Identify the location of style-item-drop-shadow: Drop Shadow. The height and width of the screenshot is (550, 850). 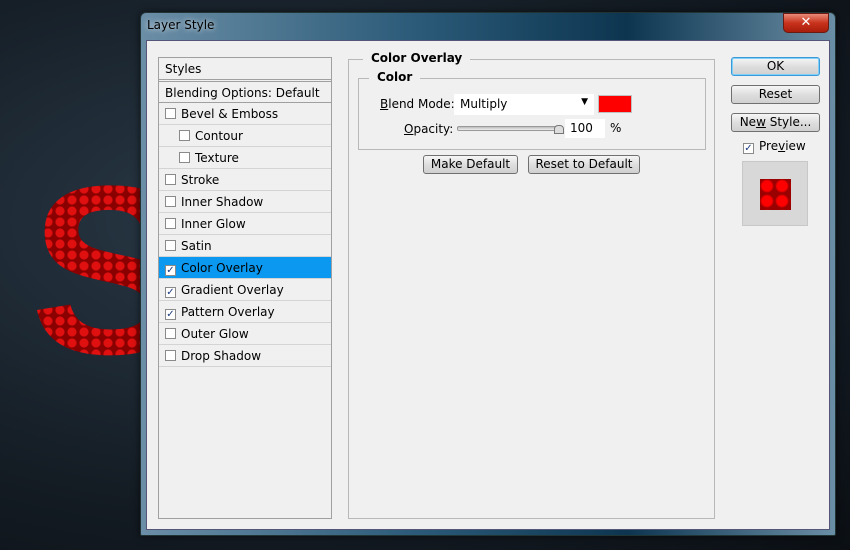
(245, 356).